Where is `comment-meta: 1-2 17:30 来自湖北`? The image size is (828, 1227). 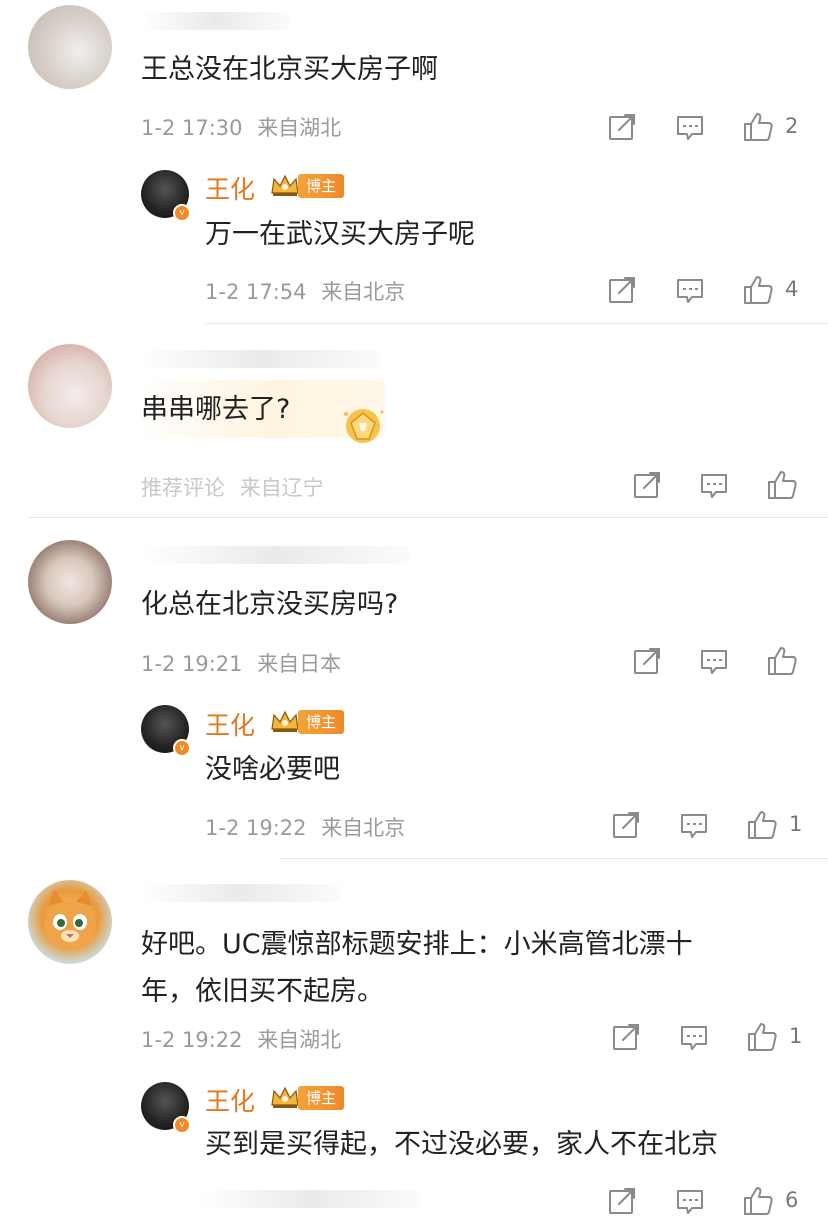
comment-meta: 1-2 17:30 来自湖北 is located at coordinates (241, 127).